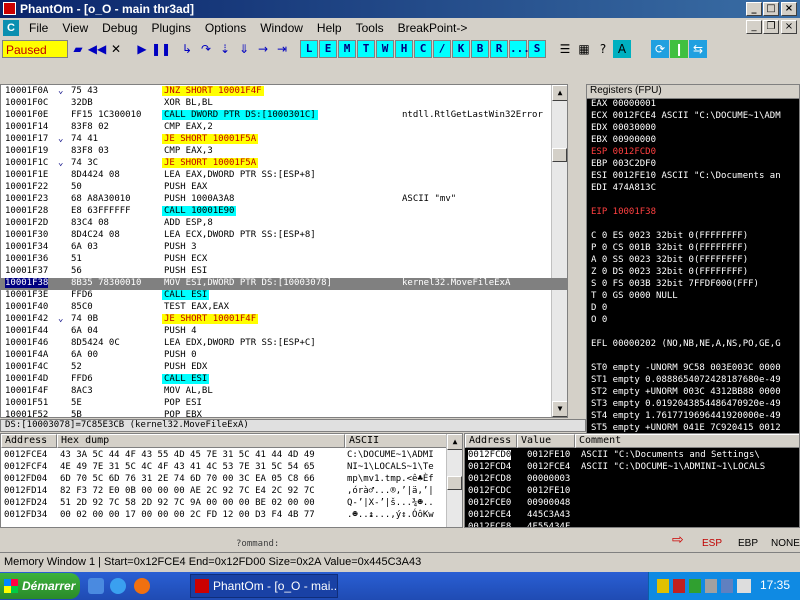 This screenshot has width=800, height=600. I want to click on go-to-icon: ⇥, so click(282, 49).